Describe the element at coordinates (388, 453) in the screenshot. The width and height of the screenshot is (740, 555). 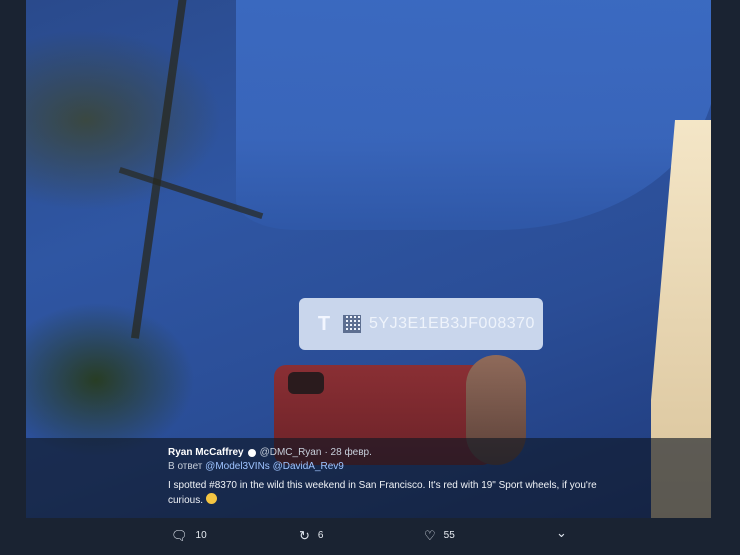
I see `tweet-author-line: Ryan McCaffrey @DMC_Ryan · 28 февр.` at that location.